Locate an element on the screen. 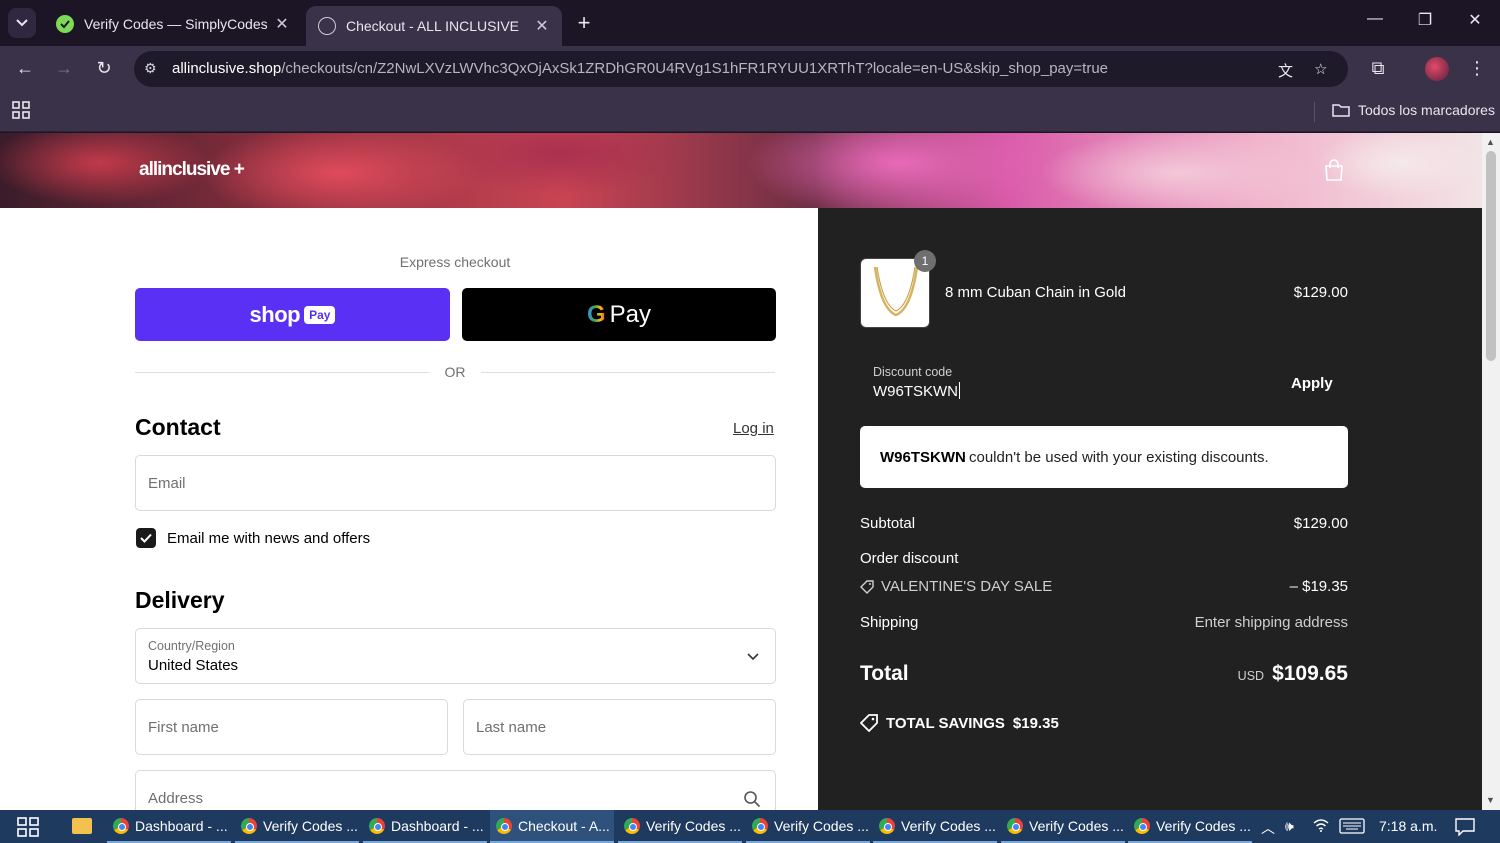 The height and width of the screenshot is (843, 1500). tab-search-button is located at coordinates (22, 23).